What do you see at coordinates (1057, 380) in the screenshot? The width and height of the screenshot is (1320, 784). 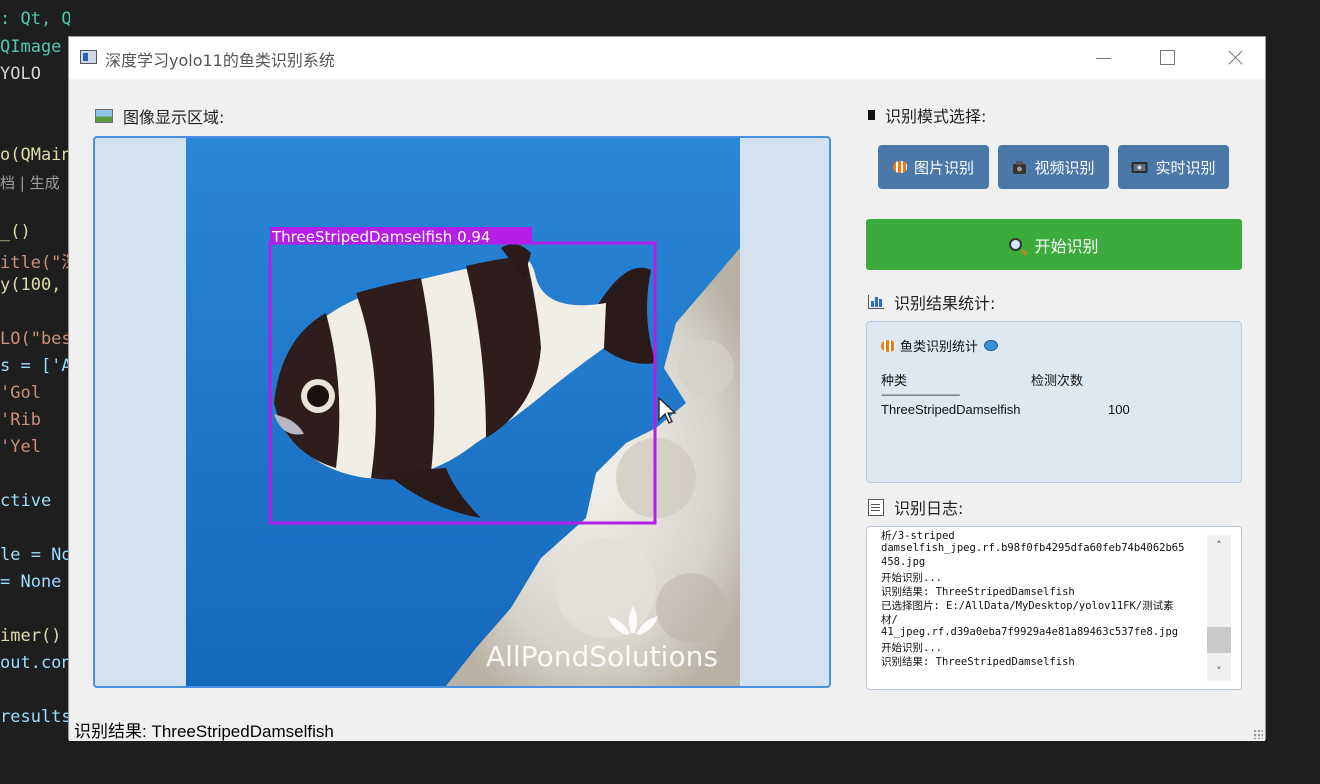 I see `count-column-header: 检测次数` at bounding box center [1057, 380].